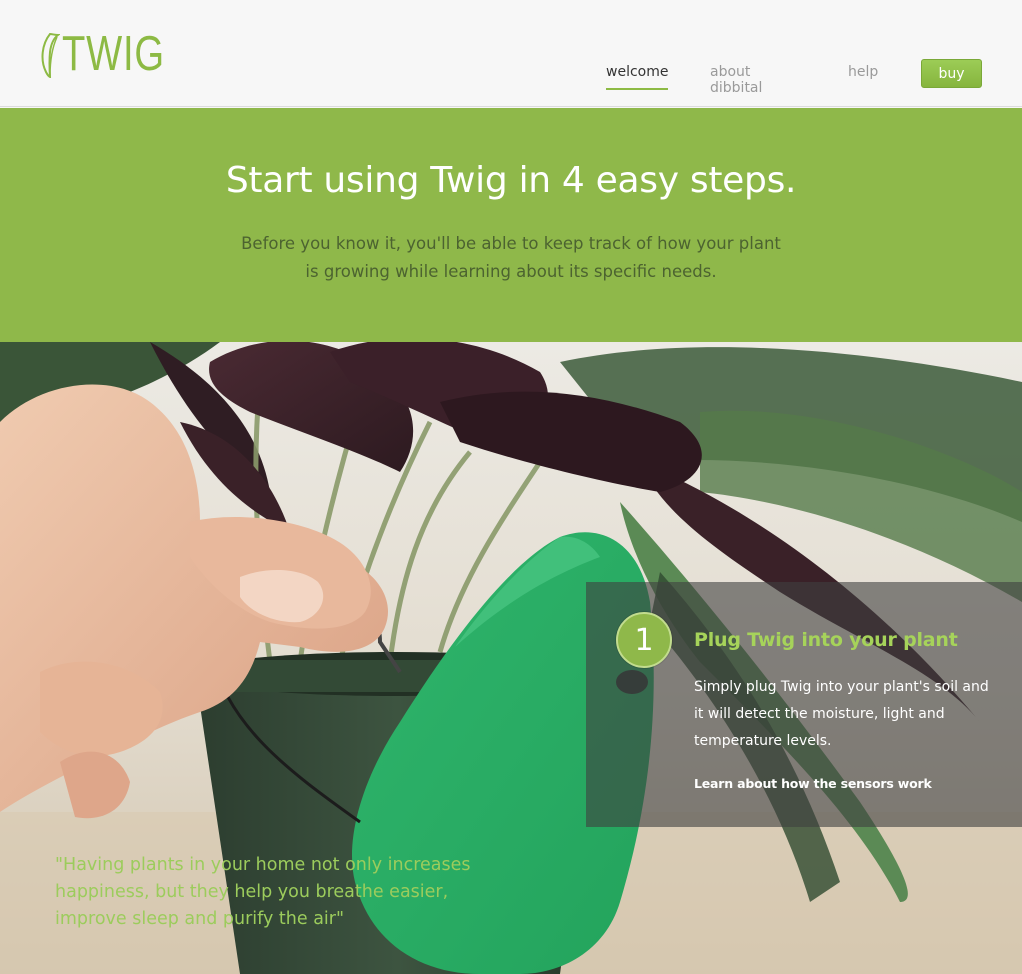  What do you see at coordinates (113, 54) in the screenshot?
I see `logo-text: TWIG` at bounding box center [113, 54].